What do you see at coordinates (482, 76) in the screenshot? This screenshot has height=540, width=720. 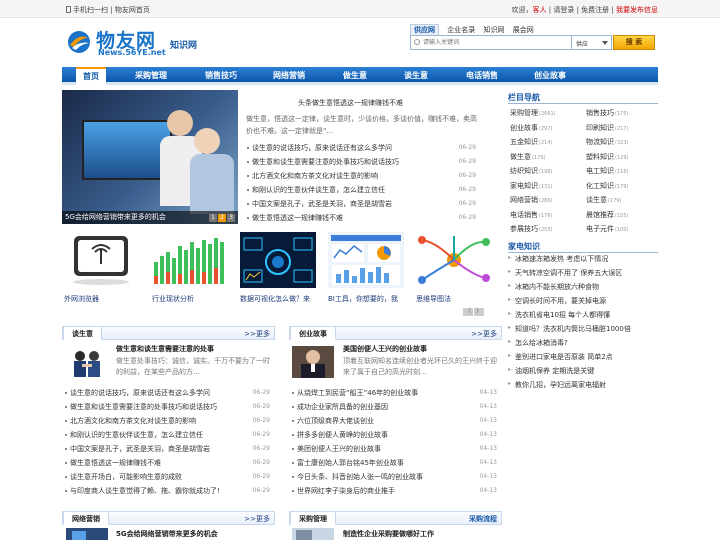 I see `nav-phone-sales: 电话销售` at bounding box center [482, 76].